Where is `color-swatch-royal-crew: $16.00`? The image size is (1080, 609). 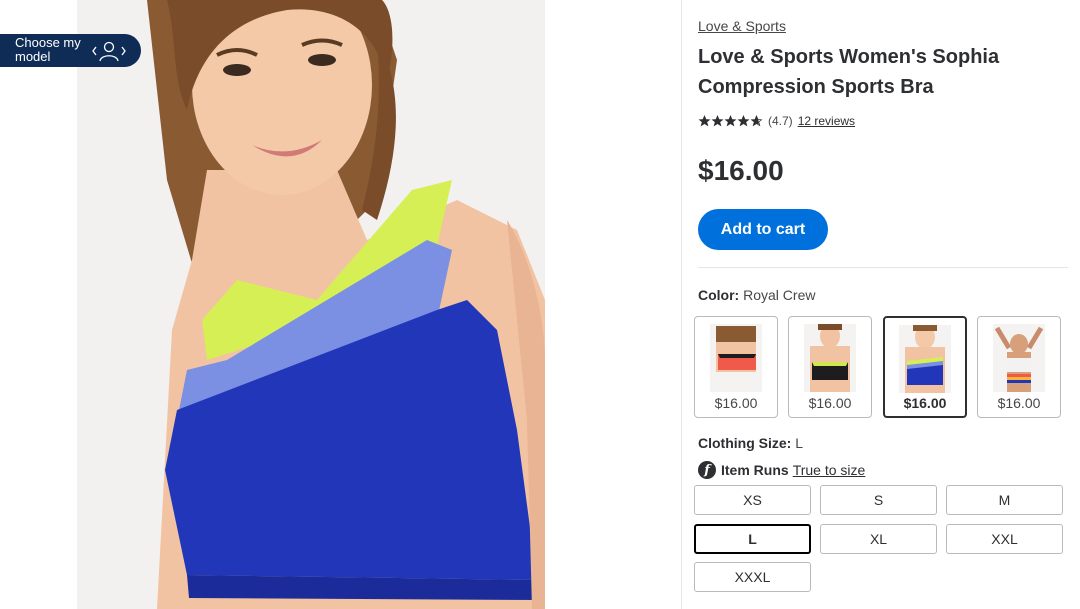
color-swatch-royal-crew: $16.00 is located at coordinates (925, 367).